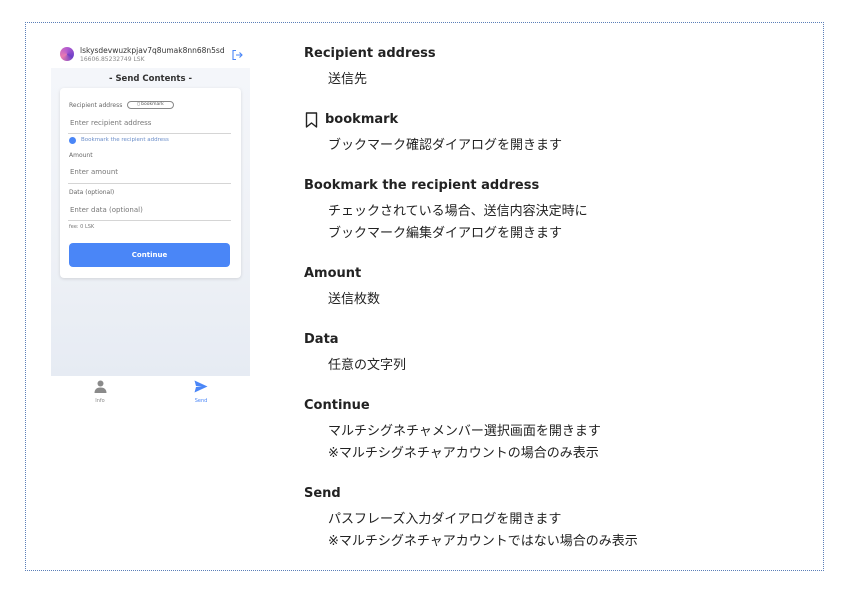 This screenshot has width=851, height=595. What do you see at coordinates (81, 155) in the screenshot?
I see `amount-label: Amount` at bounding box center [81, 155].